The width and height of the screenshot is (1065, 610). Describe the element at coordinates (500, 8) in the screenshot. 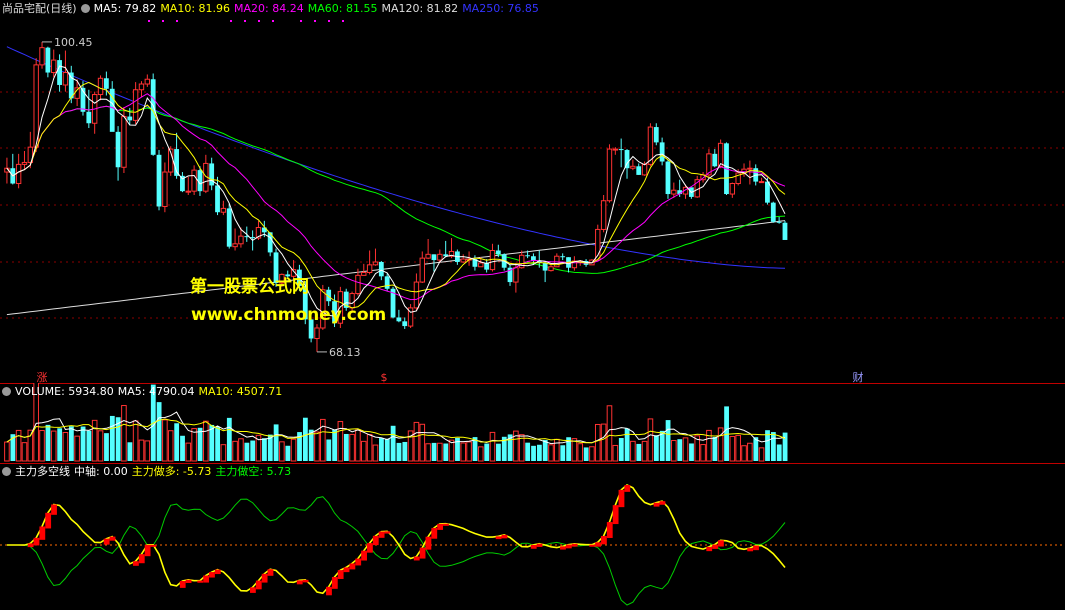

I see `legend-item: MA250: 76.85` at that location.